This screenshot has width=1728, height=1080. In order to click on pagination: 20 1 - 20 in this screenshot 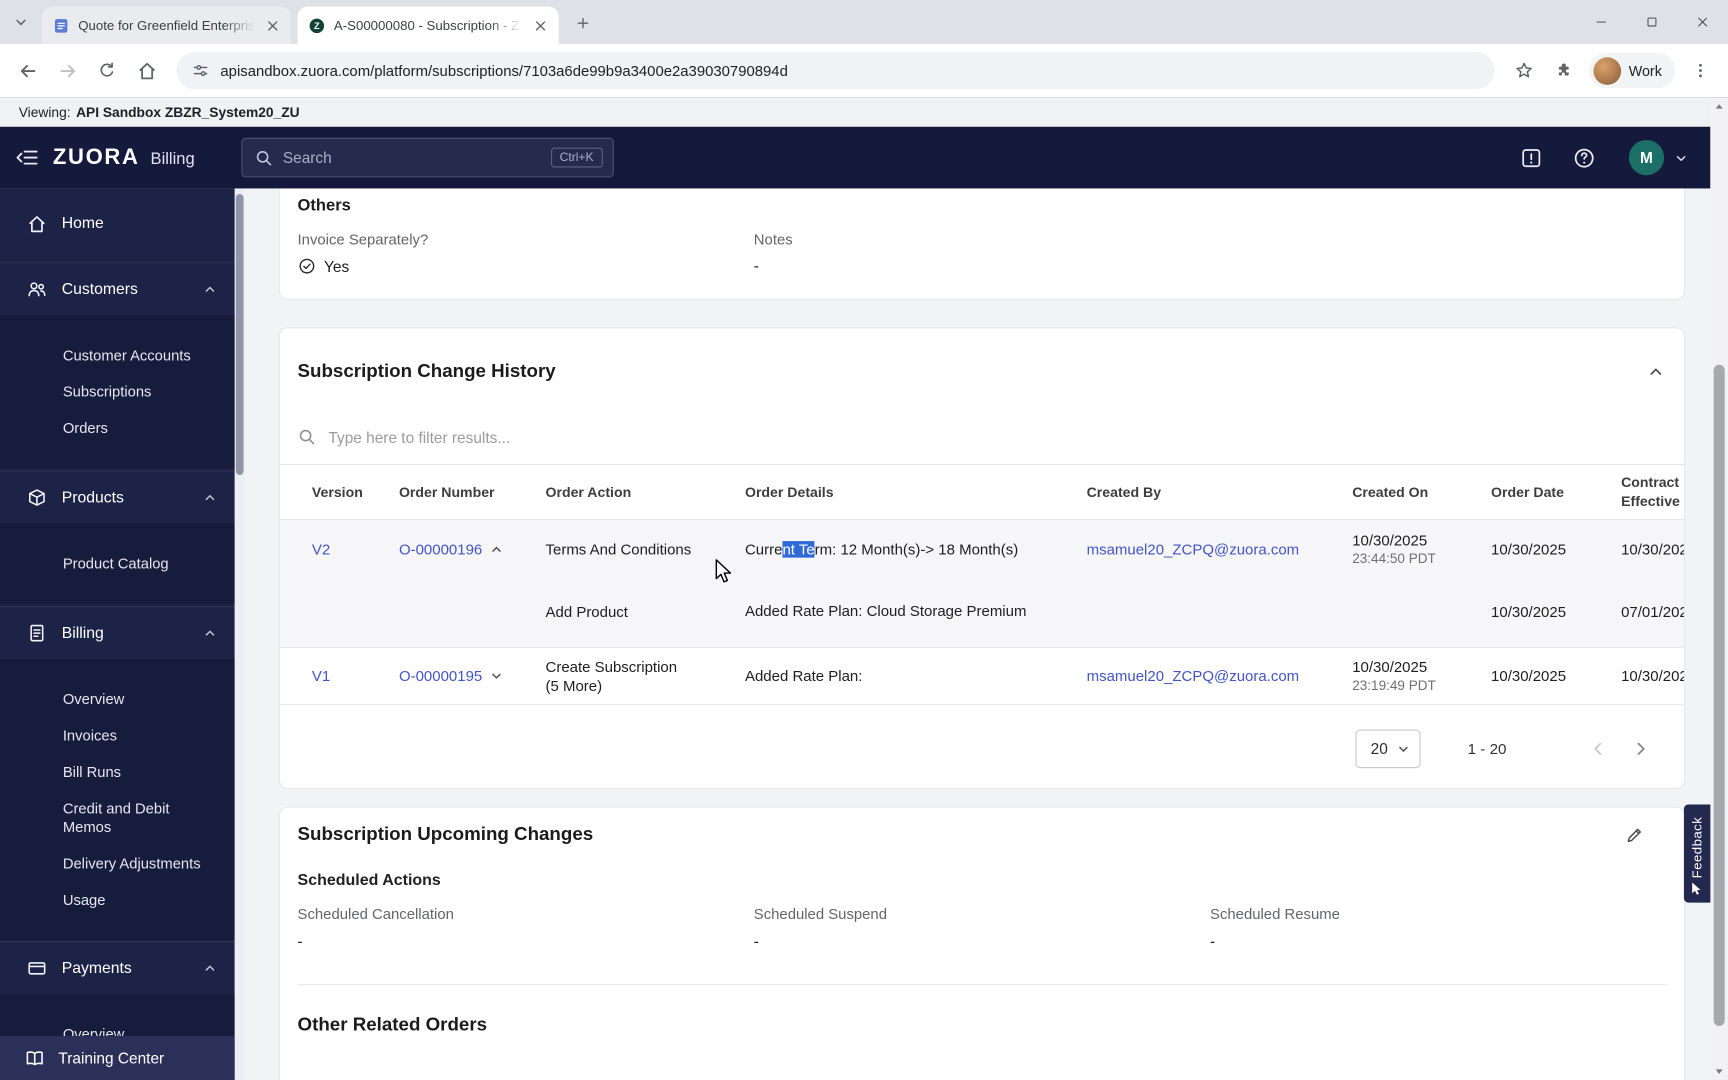, I will do `click(982, 746)`.